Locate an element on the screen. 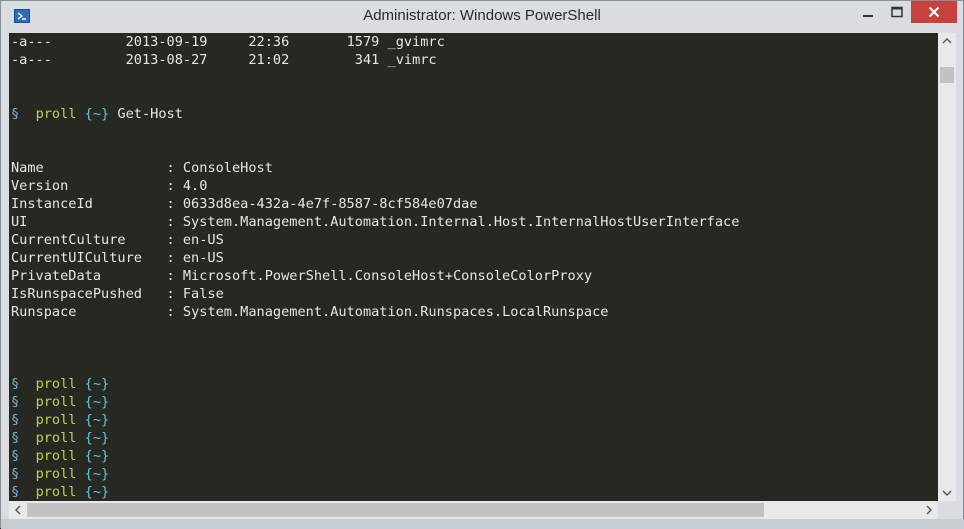 This screenshot has height=529, width=964. close-button is located at coordinates (934, 12).